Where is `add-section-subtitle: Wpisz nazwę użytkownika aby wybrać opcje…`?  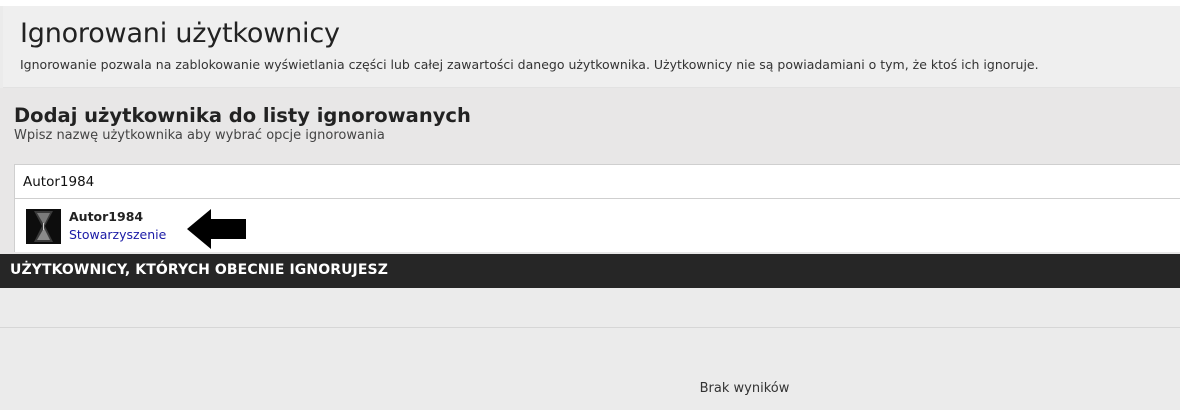 add-section-subtitle: Wpisz nazwę użytkownika aby wybrać opcje… is located at coordinates (199, 135).